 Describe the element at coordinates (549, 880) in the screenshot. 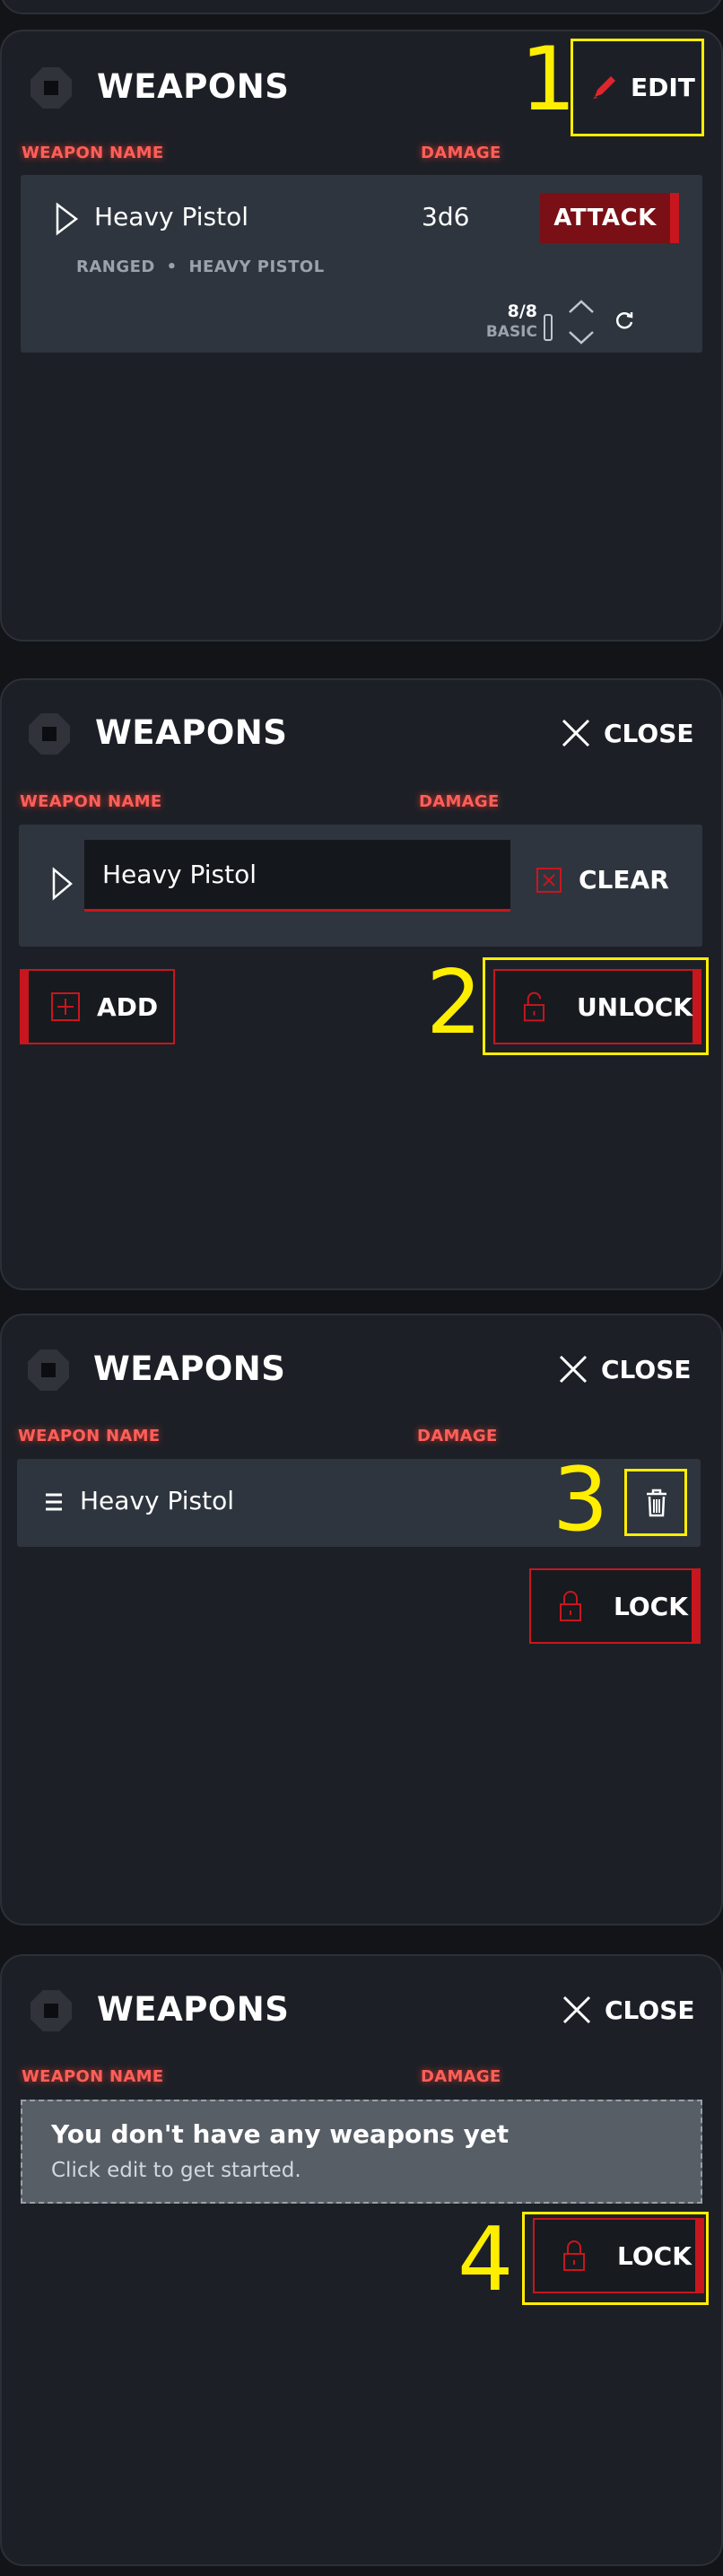

I see `clear-icon` at that location.